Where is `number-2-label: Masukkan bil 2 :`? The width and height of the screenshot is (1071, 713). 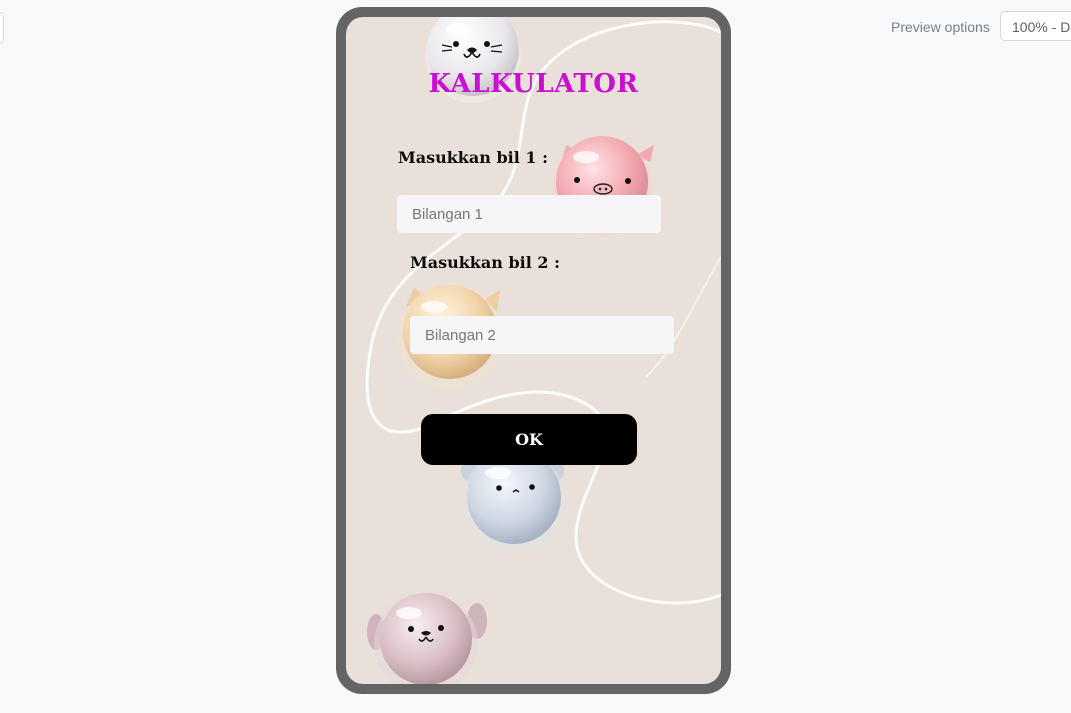
number-2-label: Masukkan bil 2 : is located at coordinates (485, 262).